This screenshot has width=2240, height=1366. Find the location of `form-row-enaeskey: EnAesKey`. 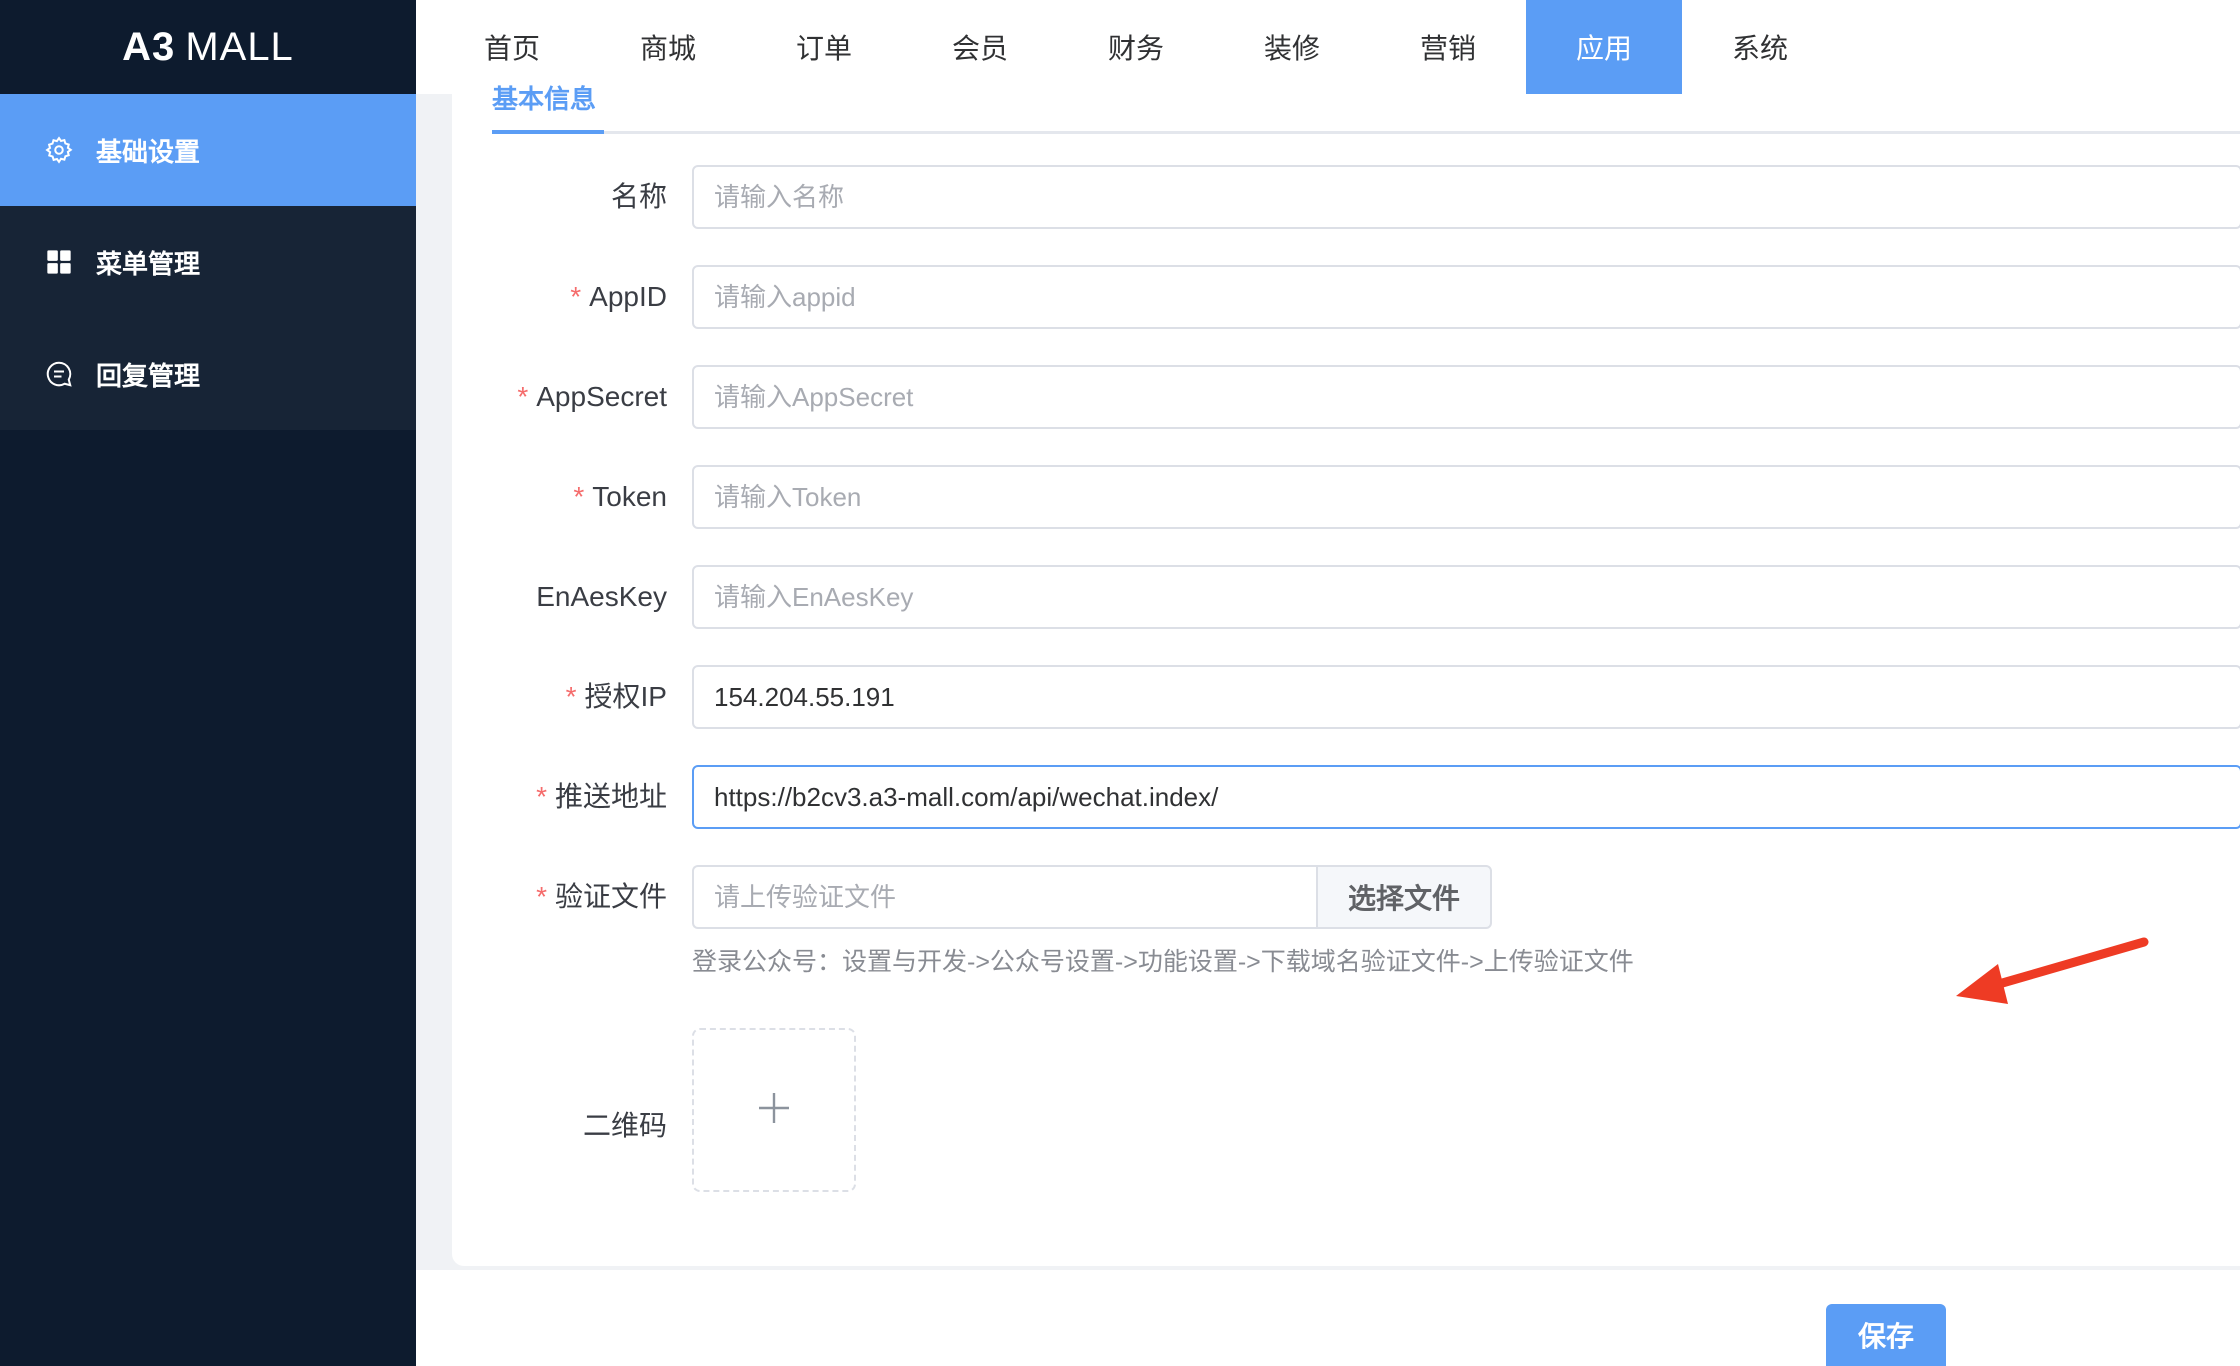

form-row-enaeskey: EnAesKey is located at coordinates (1346, 597).